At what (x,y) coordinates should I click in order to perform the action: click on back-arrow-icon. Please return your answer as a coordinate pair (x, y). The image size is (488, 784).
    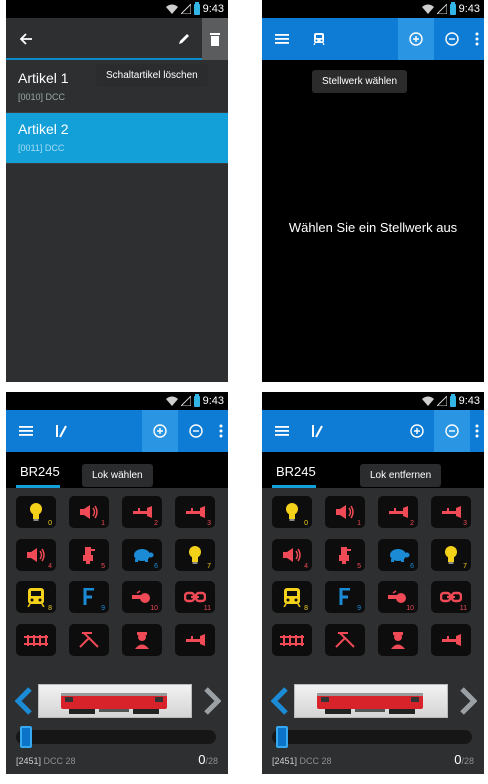
    Looking at the image, I should click on (26, 39).